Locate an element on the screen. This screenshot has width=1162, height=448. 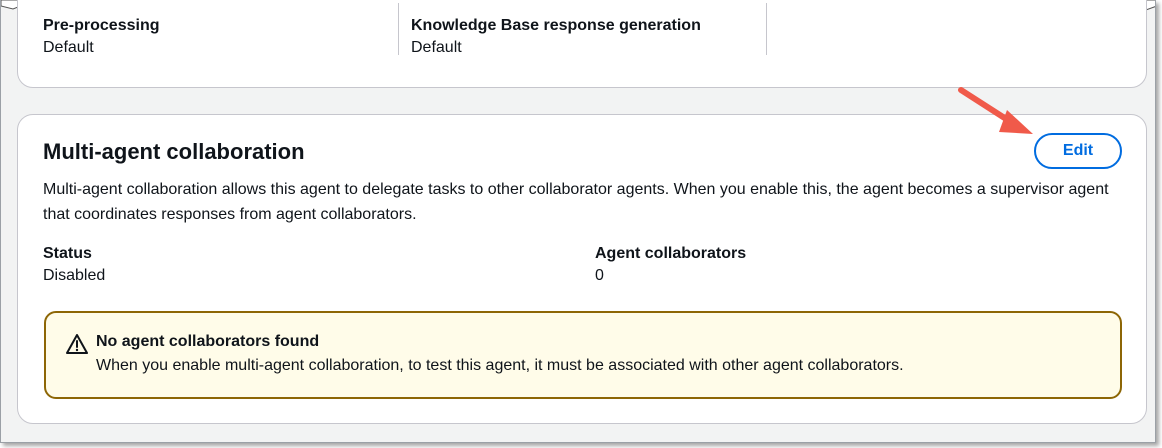
alert-title: No agent collaborators found is located at coordinates (208, 341).